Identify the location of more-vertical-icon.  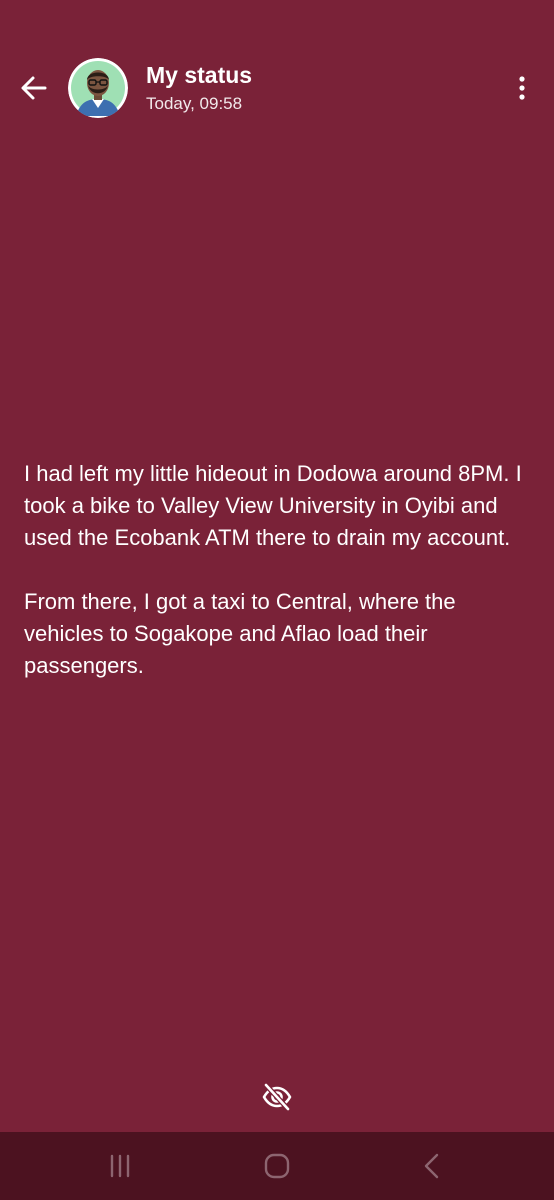
(522, 88).